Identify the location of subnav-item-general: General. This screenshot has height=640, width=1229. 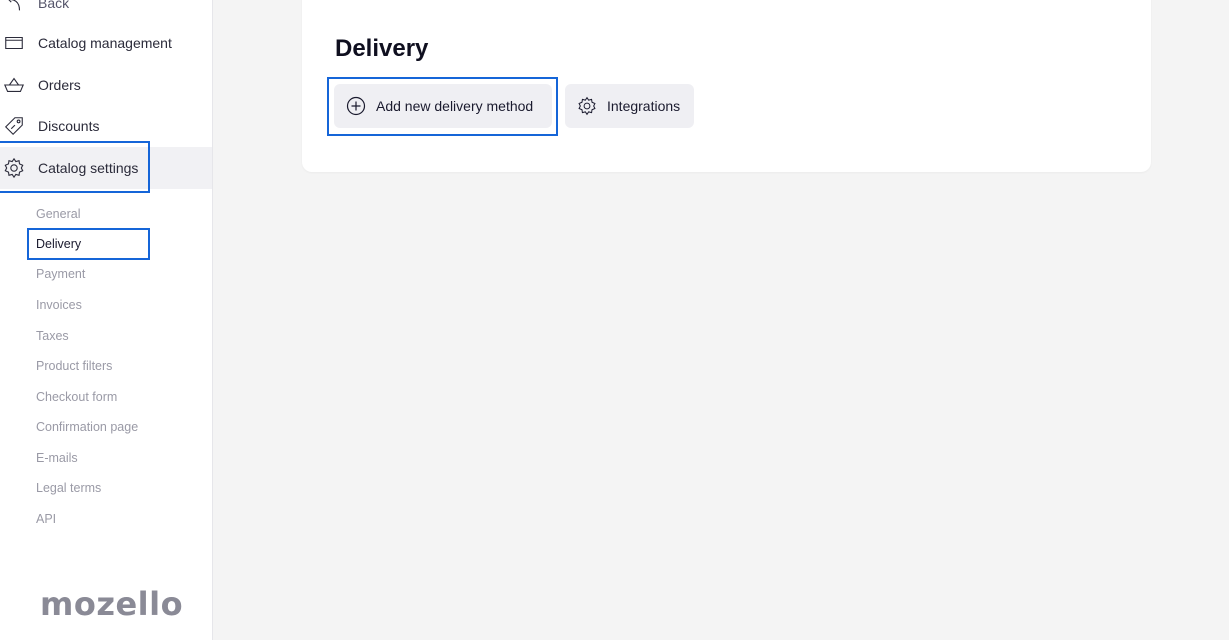
(58, 214).